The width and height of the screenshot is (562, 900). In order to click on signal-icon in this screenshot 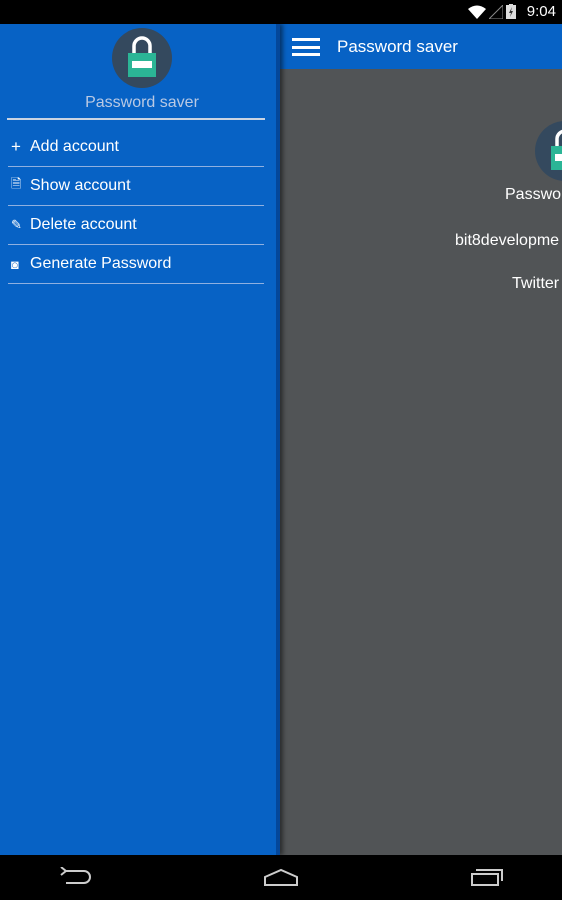, I will do `click(496, 11)`.